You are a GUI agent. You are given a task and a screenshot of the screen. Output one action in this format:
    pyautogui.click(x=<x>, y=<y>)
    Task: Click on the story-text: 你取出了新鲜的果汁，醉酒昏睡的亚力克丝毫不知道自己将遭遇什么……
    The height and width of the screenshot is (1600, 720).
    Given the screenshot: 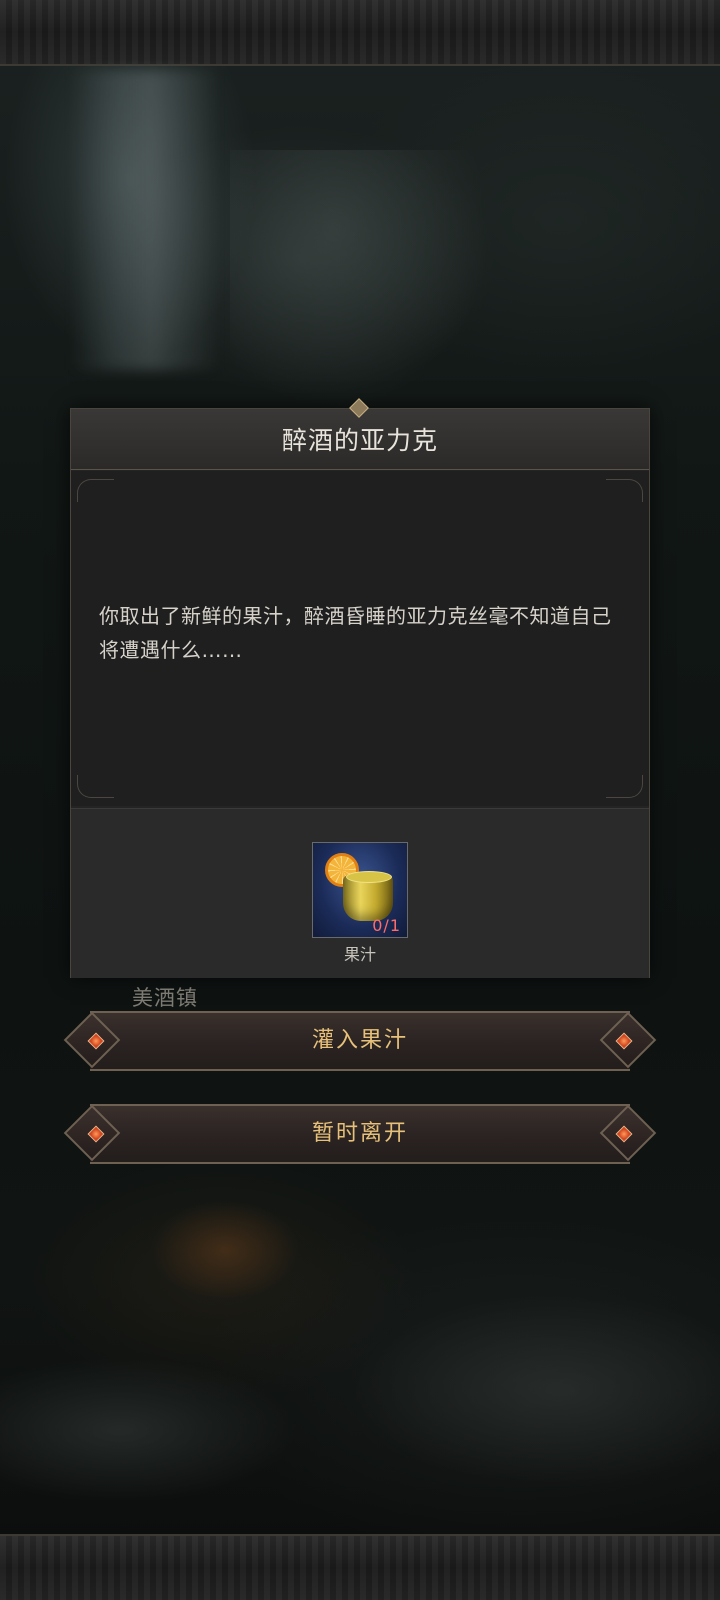 What is the action you would take?
    pyautogui.click(x=355, y=633)
    